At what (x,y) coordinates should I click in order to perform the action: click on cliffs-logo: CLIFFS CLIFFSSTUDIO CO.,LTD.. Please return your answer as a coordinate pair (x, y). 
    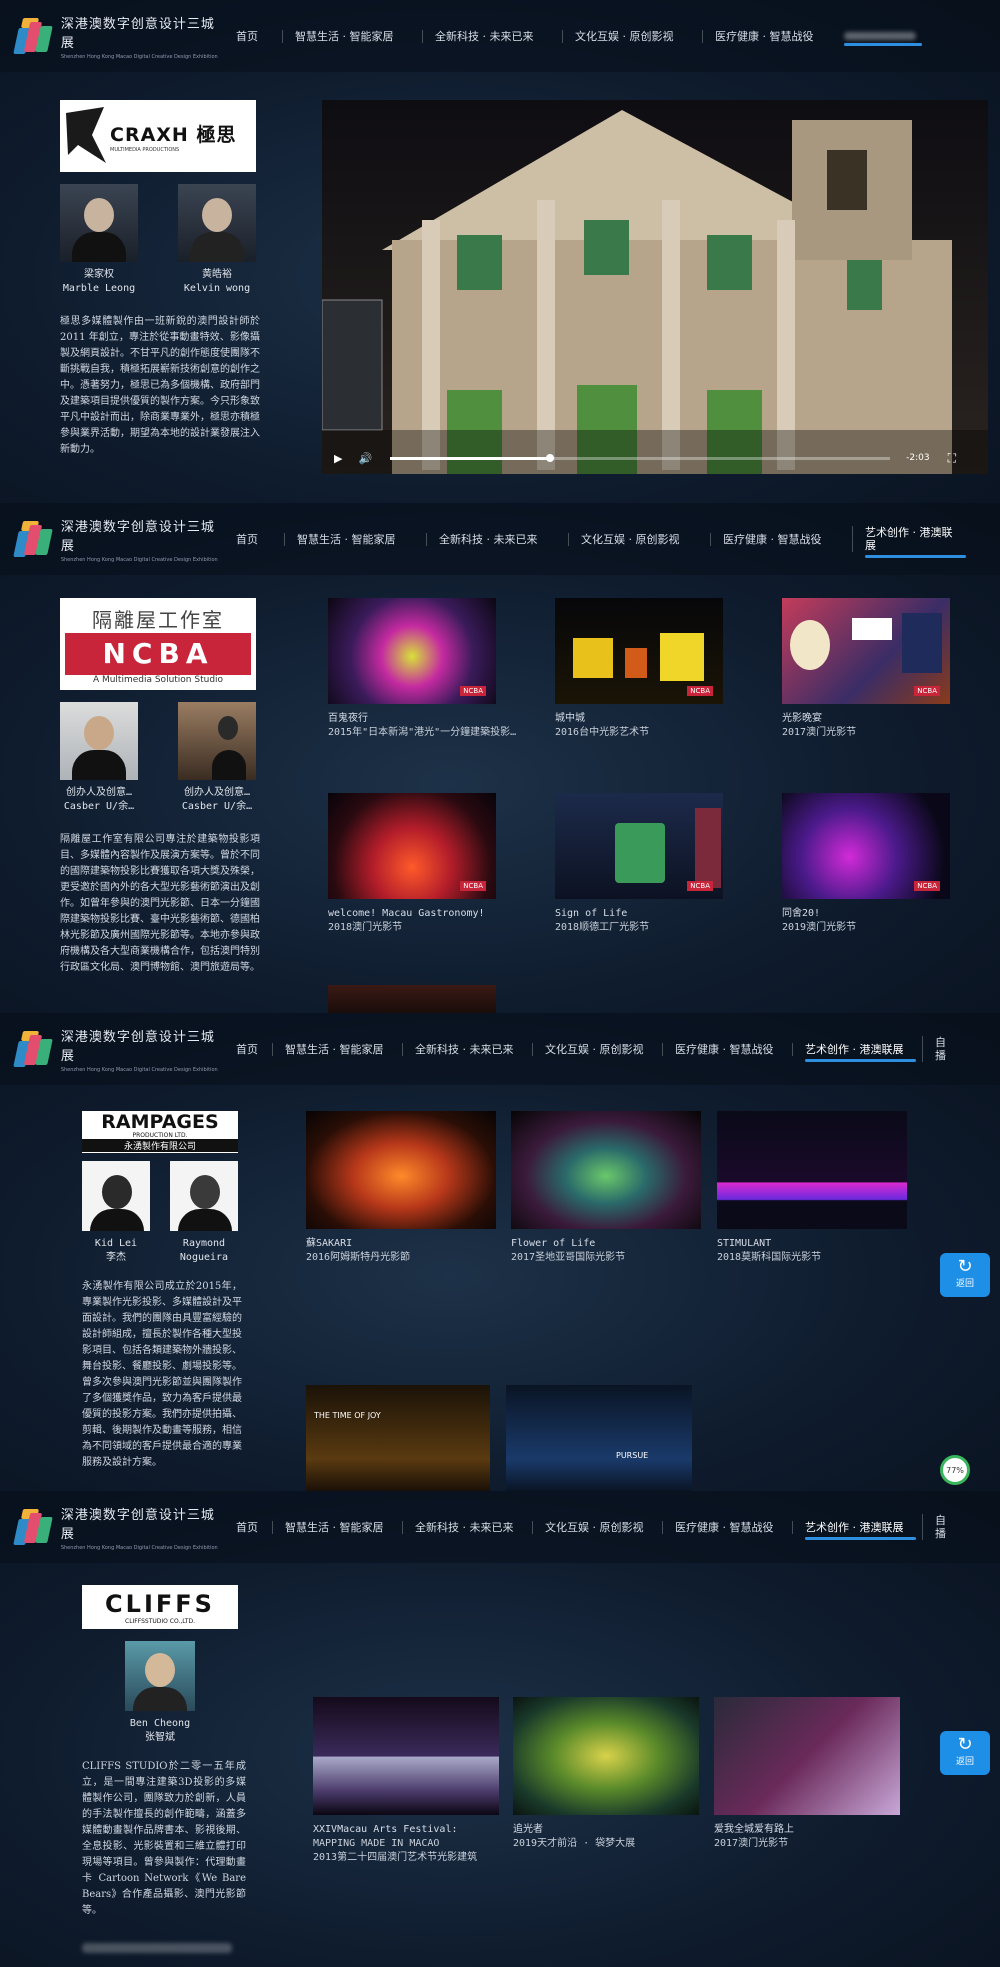
    Looking at the image, I should click on (160, 1607).